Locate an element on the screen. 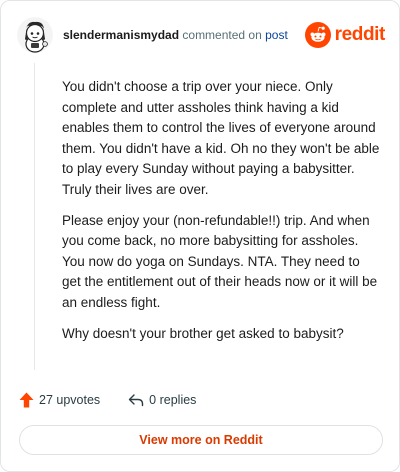 This screenshot has width=400, height=472. upvotes-stat: 27 upvotes is located at coordinates (59, 400).